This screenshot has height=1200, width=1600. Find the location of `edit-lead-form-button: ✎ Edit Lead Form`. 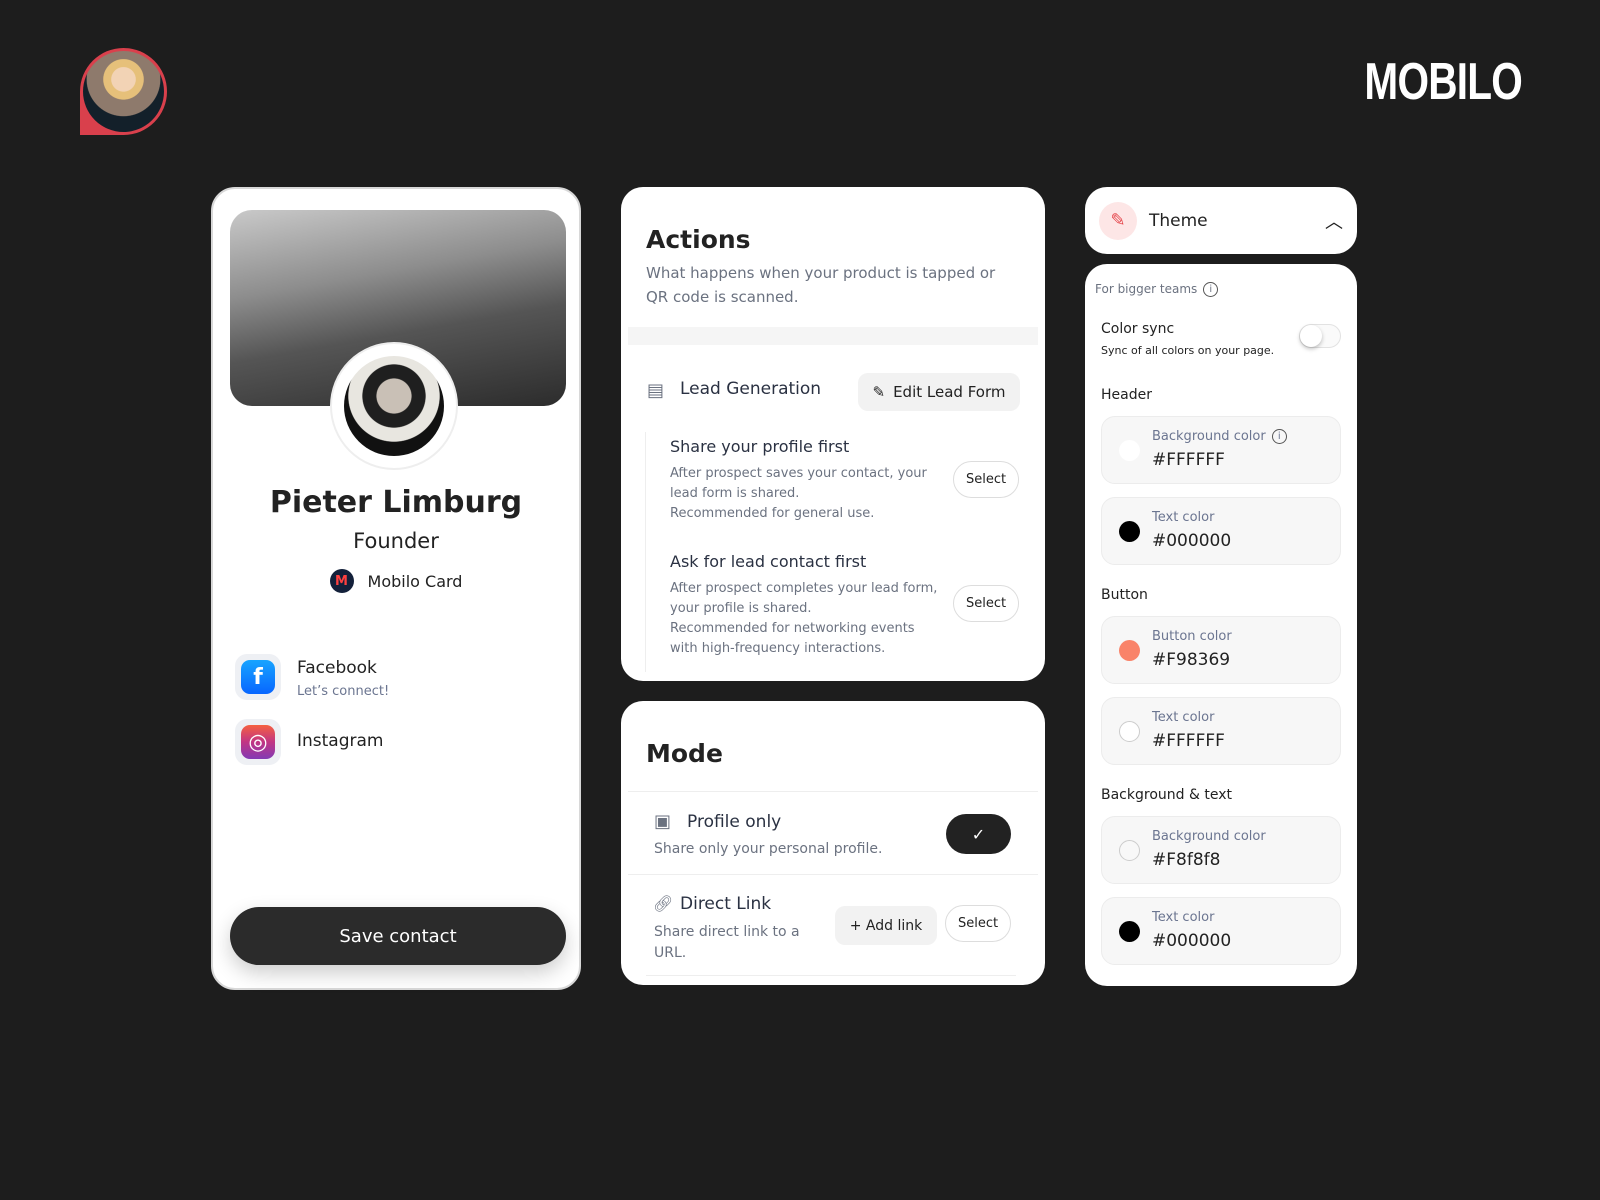

edit-lead-form-button: ✎ Edit Lead Form is located at coordinates (939, 392).